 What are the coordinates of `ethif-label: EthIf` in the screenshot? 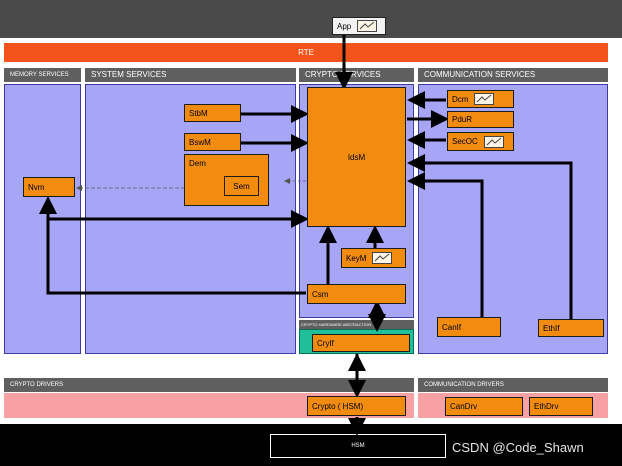 It's located at (551, 328).